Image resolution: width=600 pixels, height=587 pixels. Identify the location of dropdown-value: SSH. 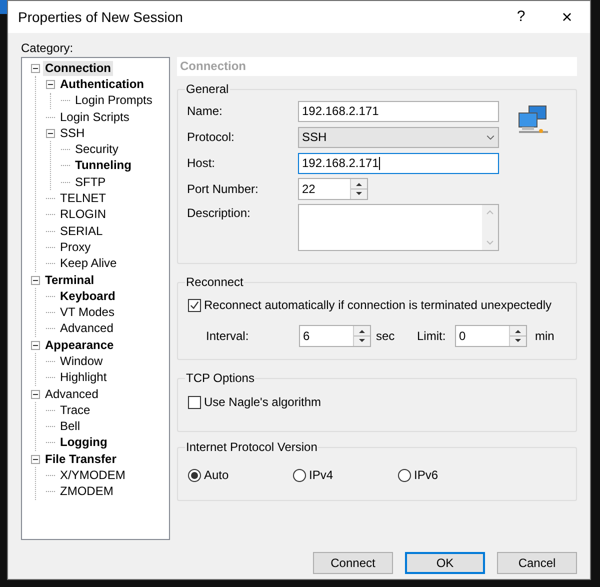
(315, 137).